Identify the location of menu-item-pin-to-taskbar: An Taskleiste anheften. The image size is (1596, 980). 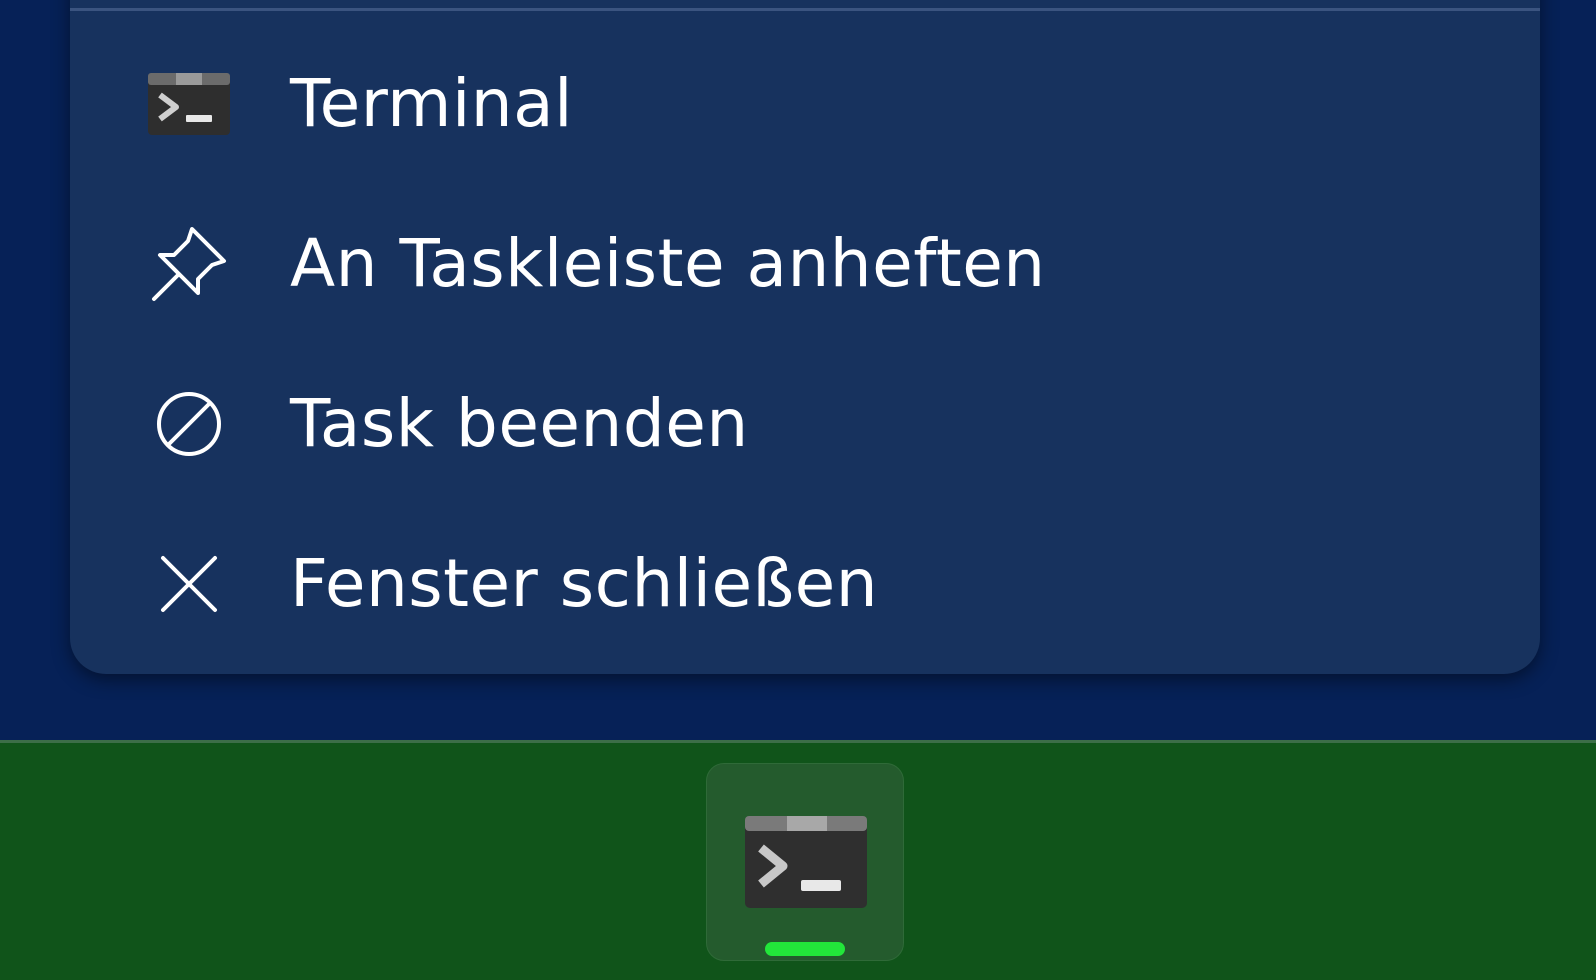
(805, 264).